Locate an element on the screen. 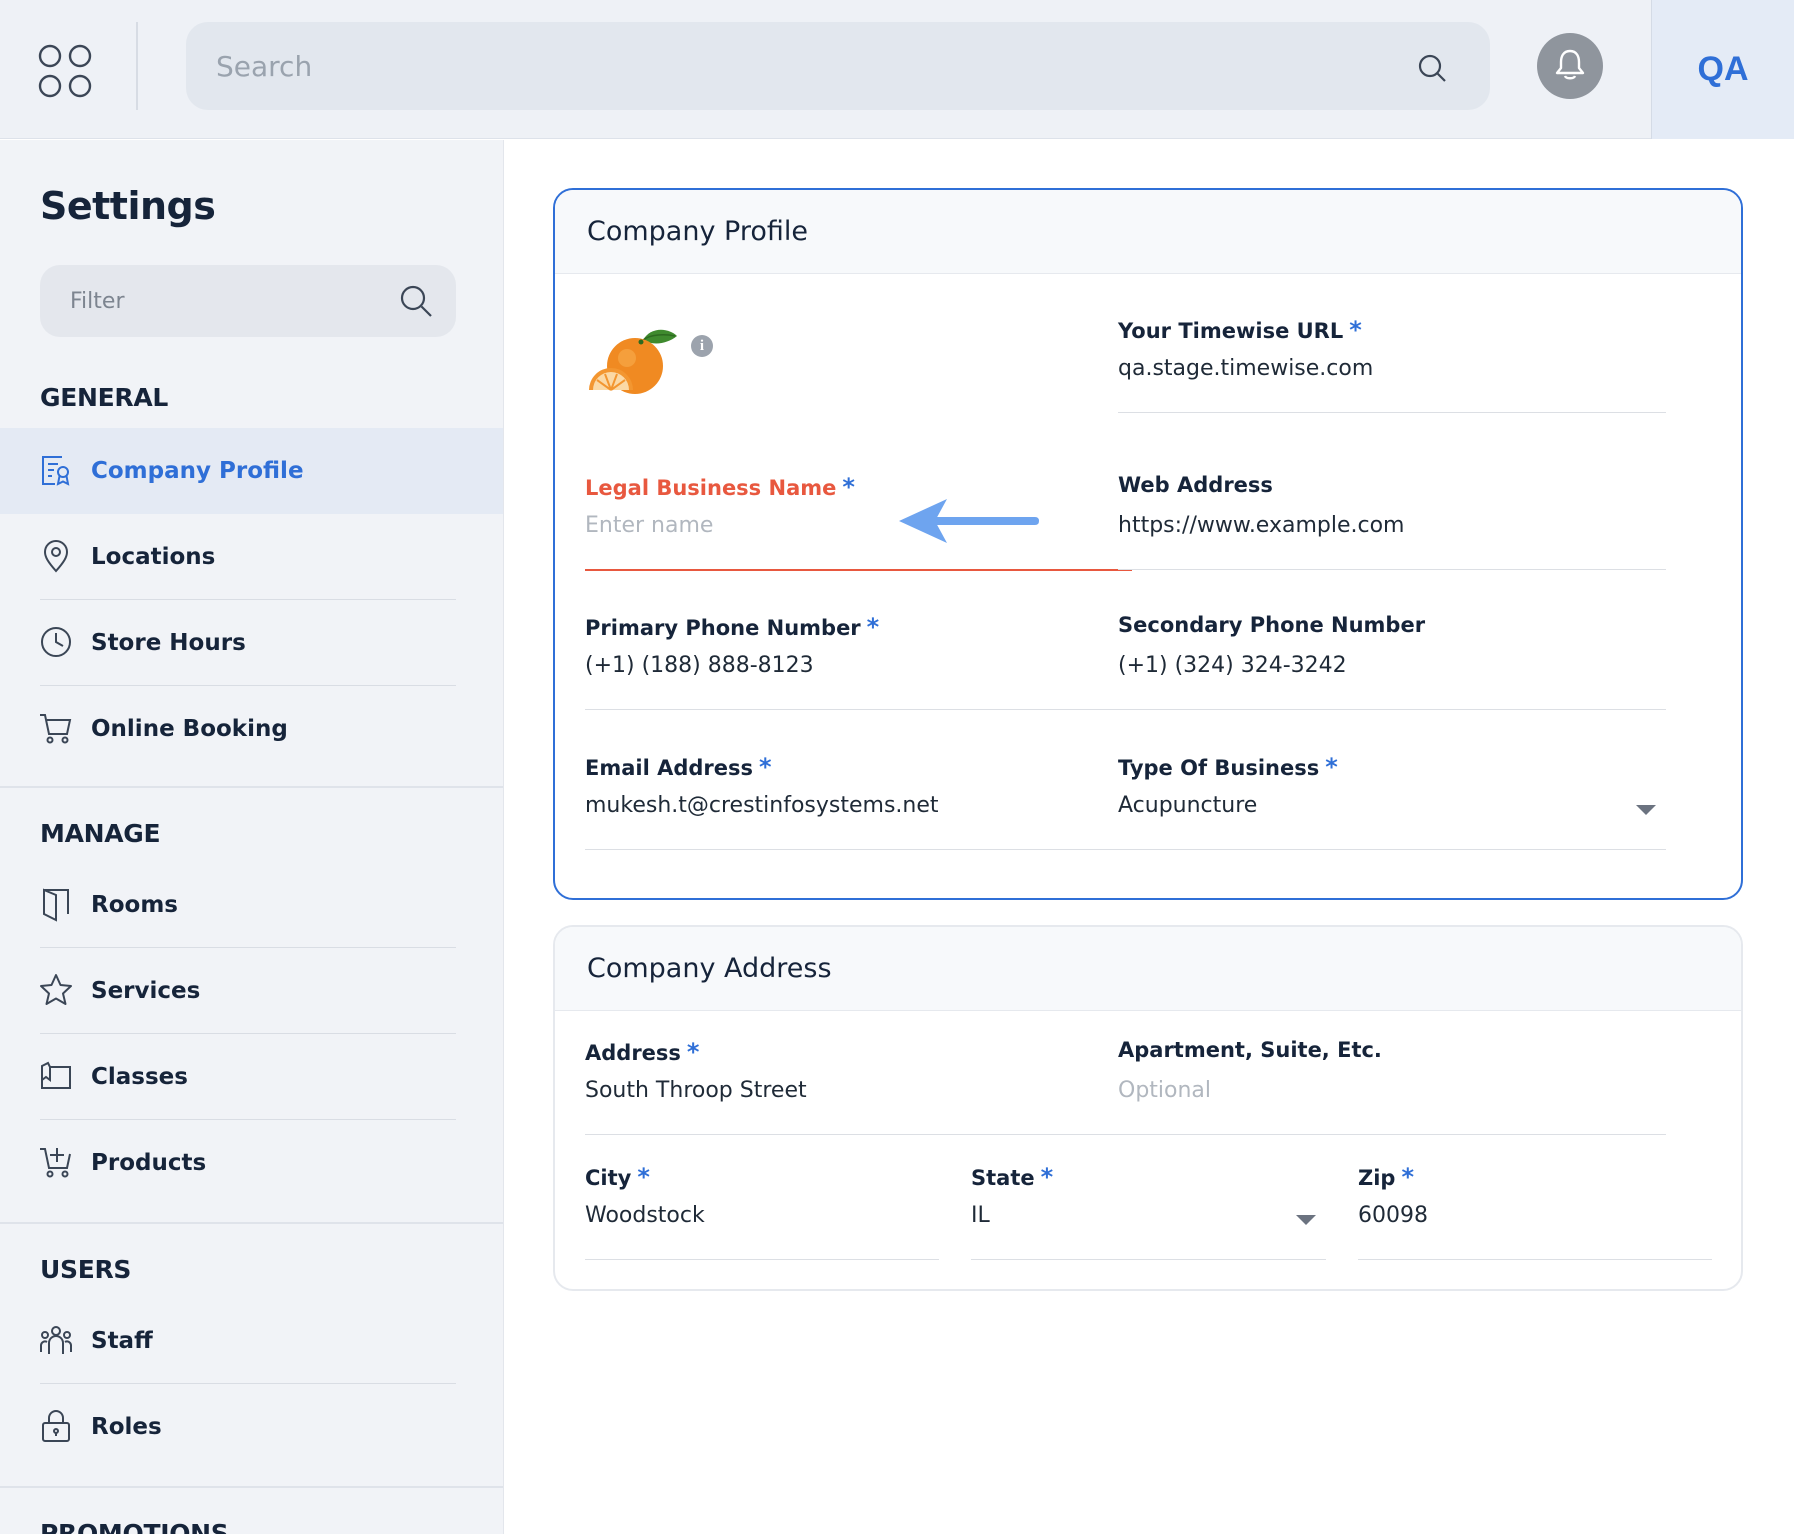 The image size is (1794, 1534). web-address-field: Web Address https://www.example.com is located at coordinates (1392, 523).